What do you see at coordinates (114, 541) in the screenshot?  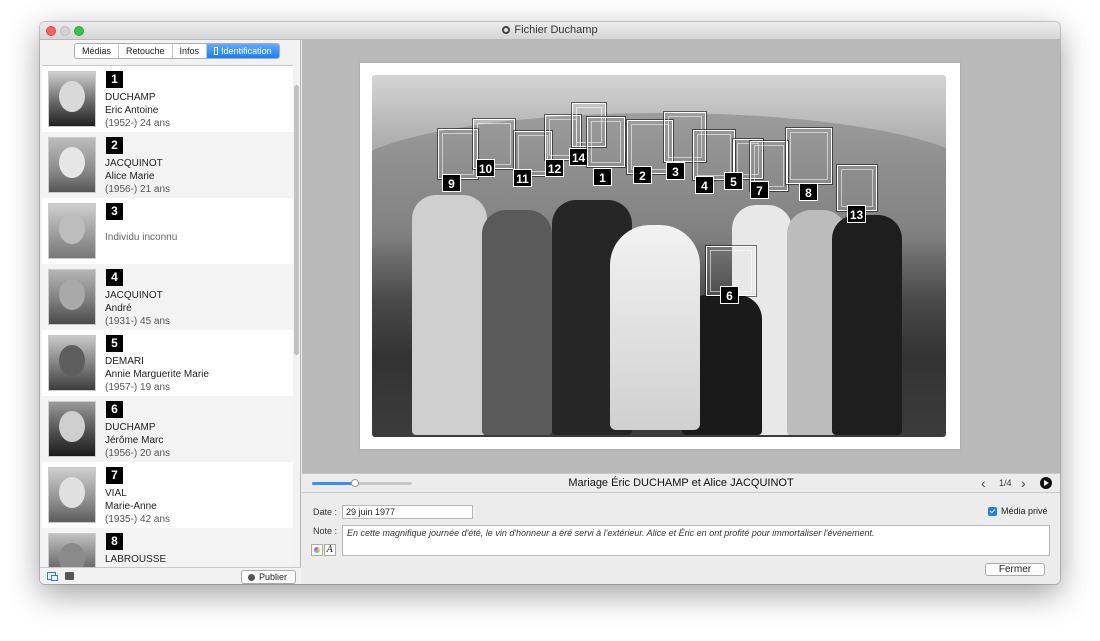 I see `person-number: 8` at bounding box center [114, 541].